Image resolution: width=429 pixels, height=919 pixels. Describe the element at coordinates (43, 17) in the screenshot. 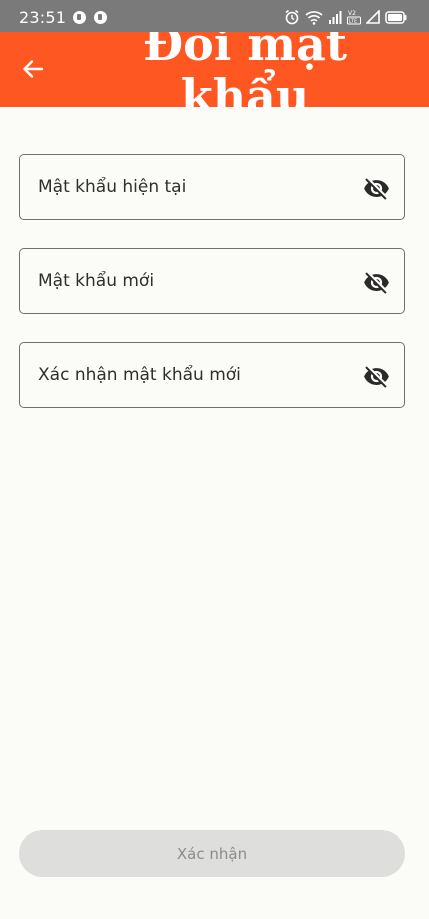

I see `status-time: 23:51` at that location.